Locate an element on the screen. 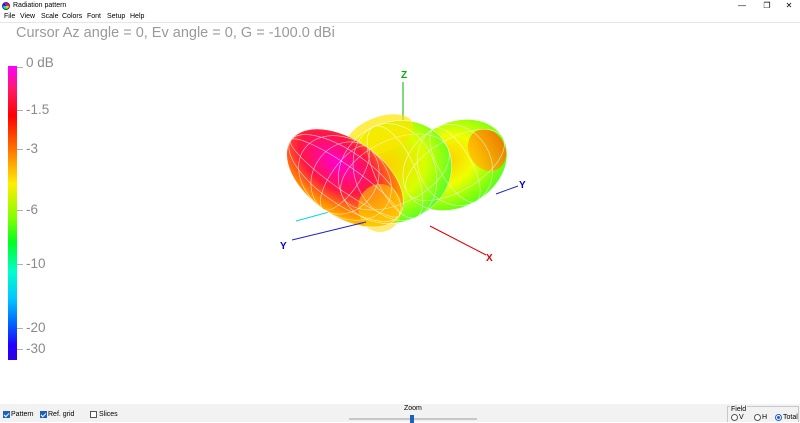 Image resolution: width=800 pixels, height=423 pixels. field-group is located at coordinates (763, 414).